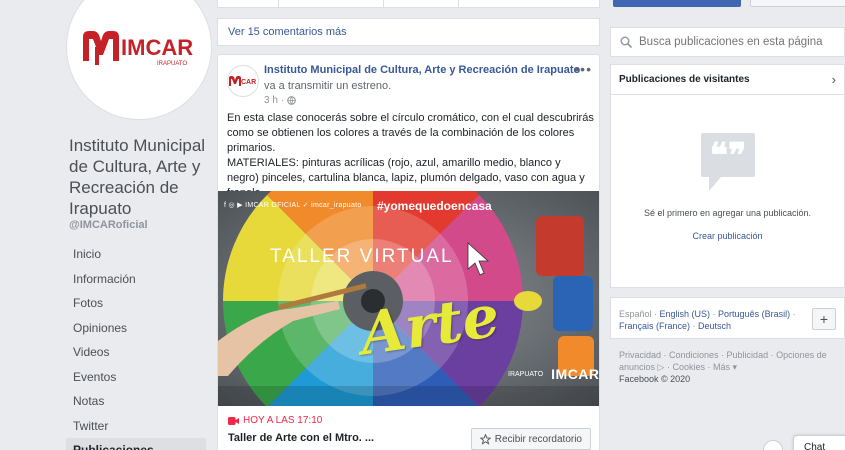 The image size is (845, 450). What do you see at coordinates (233, 420) in the screenshot?
I see `video-camera-icon` at bounding box center [233, 420].